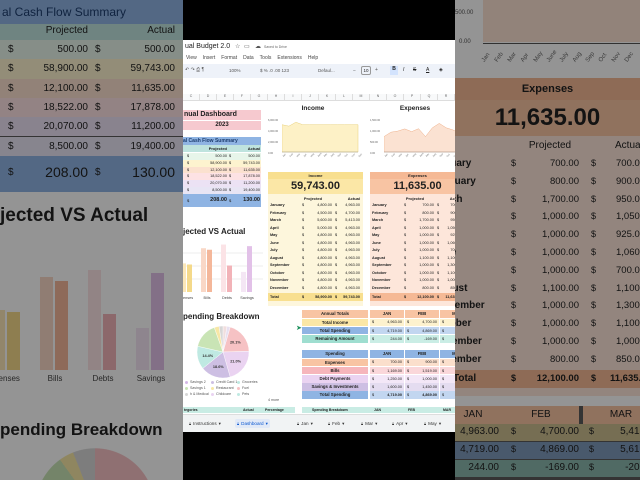 This screenshot has width=640, height=480. Describe the element at coordinates (205, 423) in the screenshot. I see `sheet-tab-instructions: 🔒︎ Instructions ▾` at that location.